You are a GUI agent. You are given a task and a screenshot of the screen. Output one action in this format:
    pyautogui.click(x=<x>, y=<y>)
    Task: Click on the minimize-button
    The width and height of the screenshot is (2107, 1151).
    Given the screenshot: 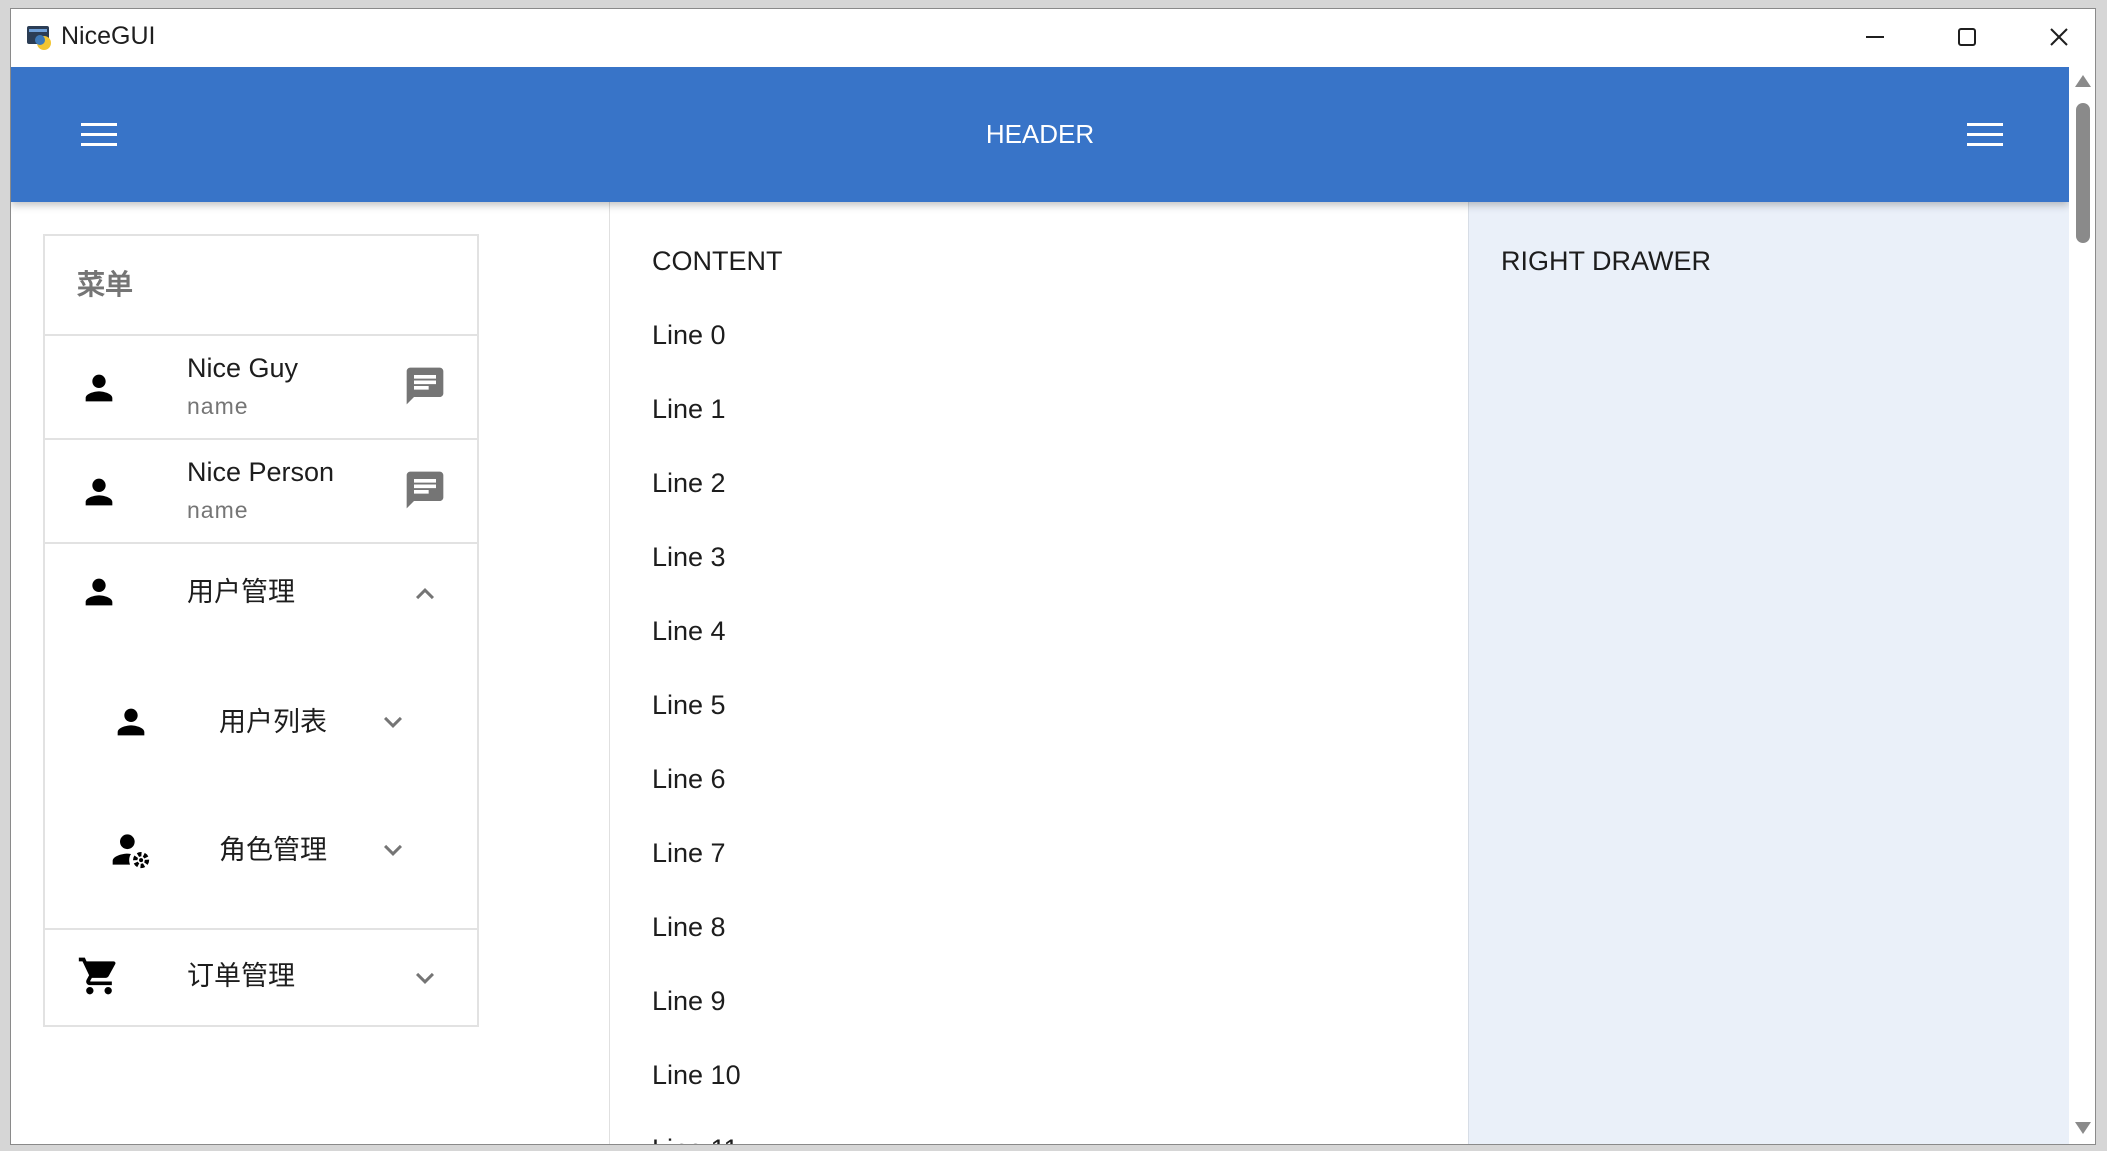 What is the action you would take?
    pyautogui.click(x=1875, y=37)
    